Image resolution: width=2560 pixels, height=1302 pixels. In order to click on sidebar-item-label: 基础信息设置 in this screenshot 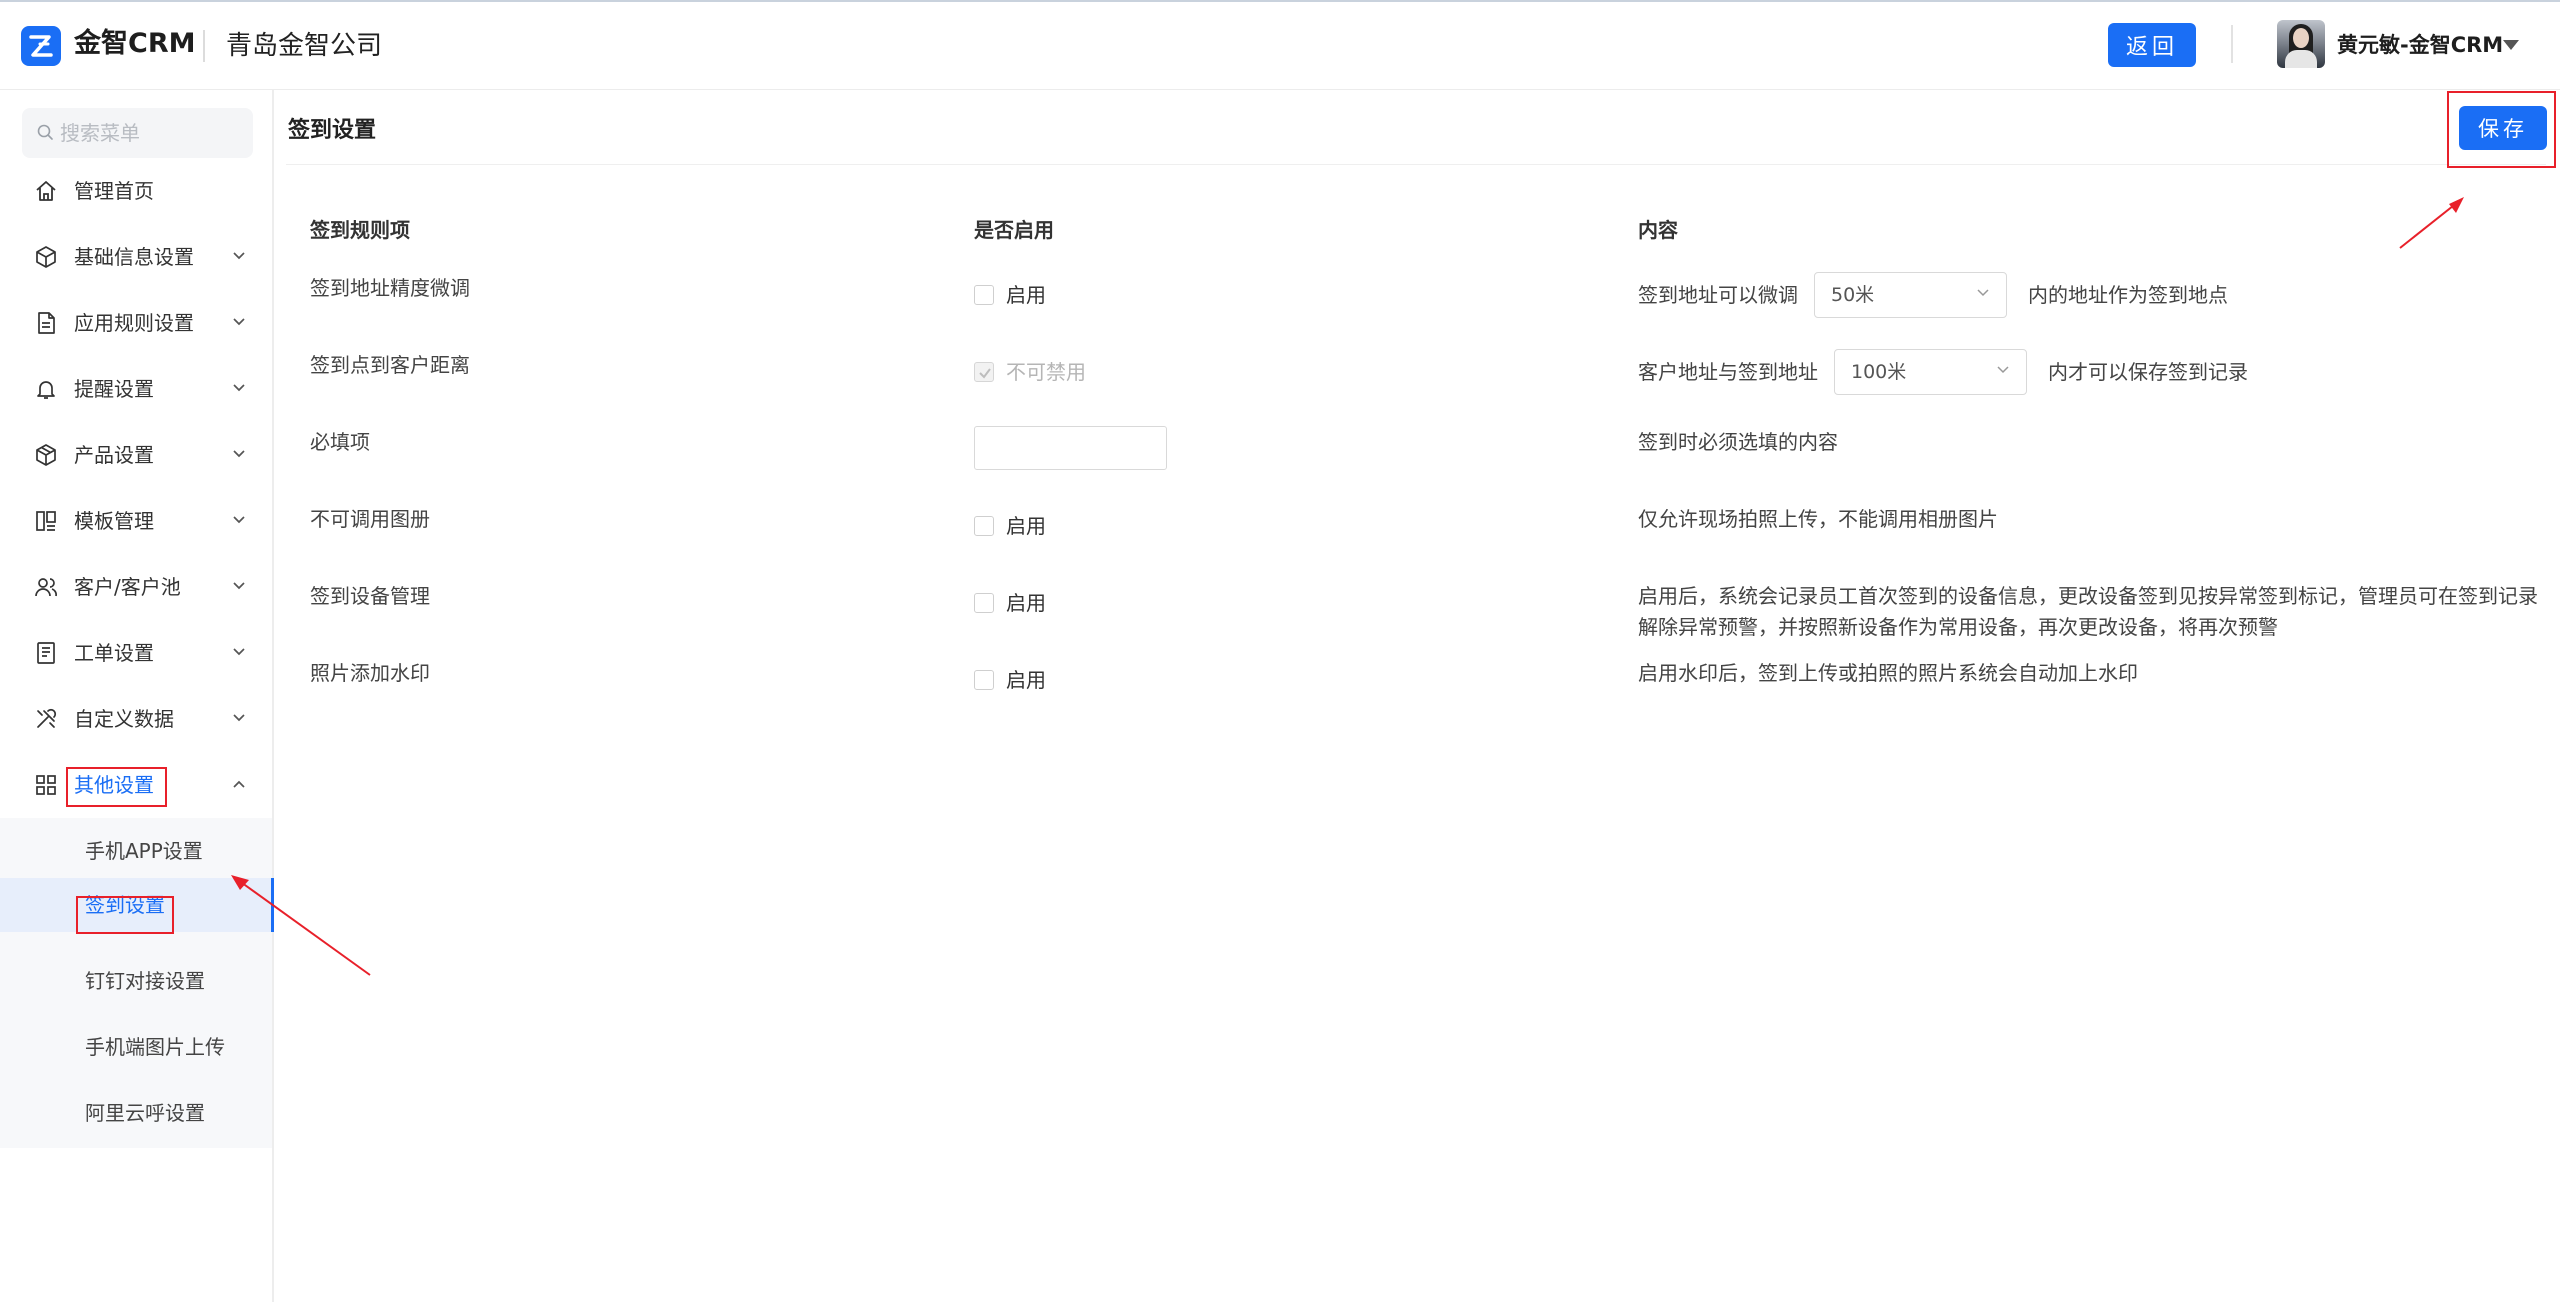, I will do `click(134, 257)`.